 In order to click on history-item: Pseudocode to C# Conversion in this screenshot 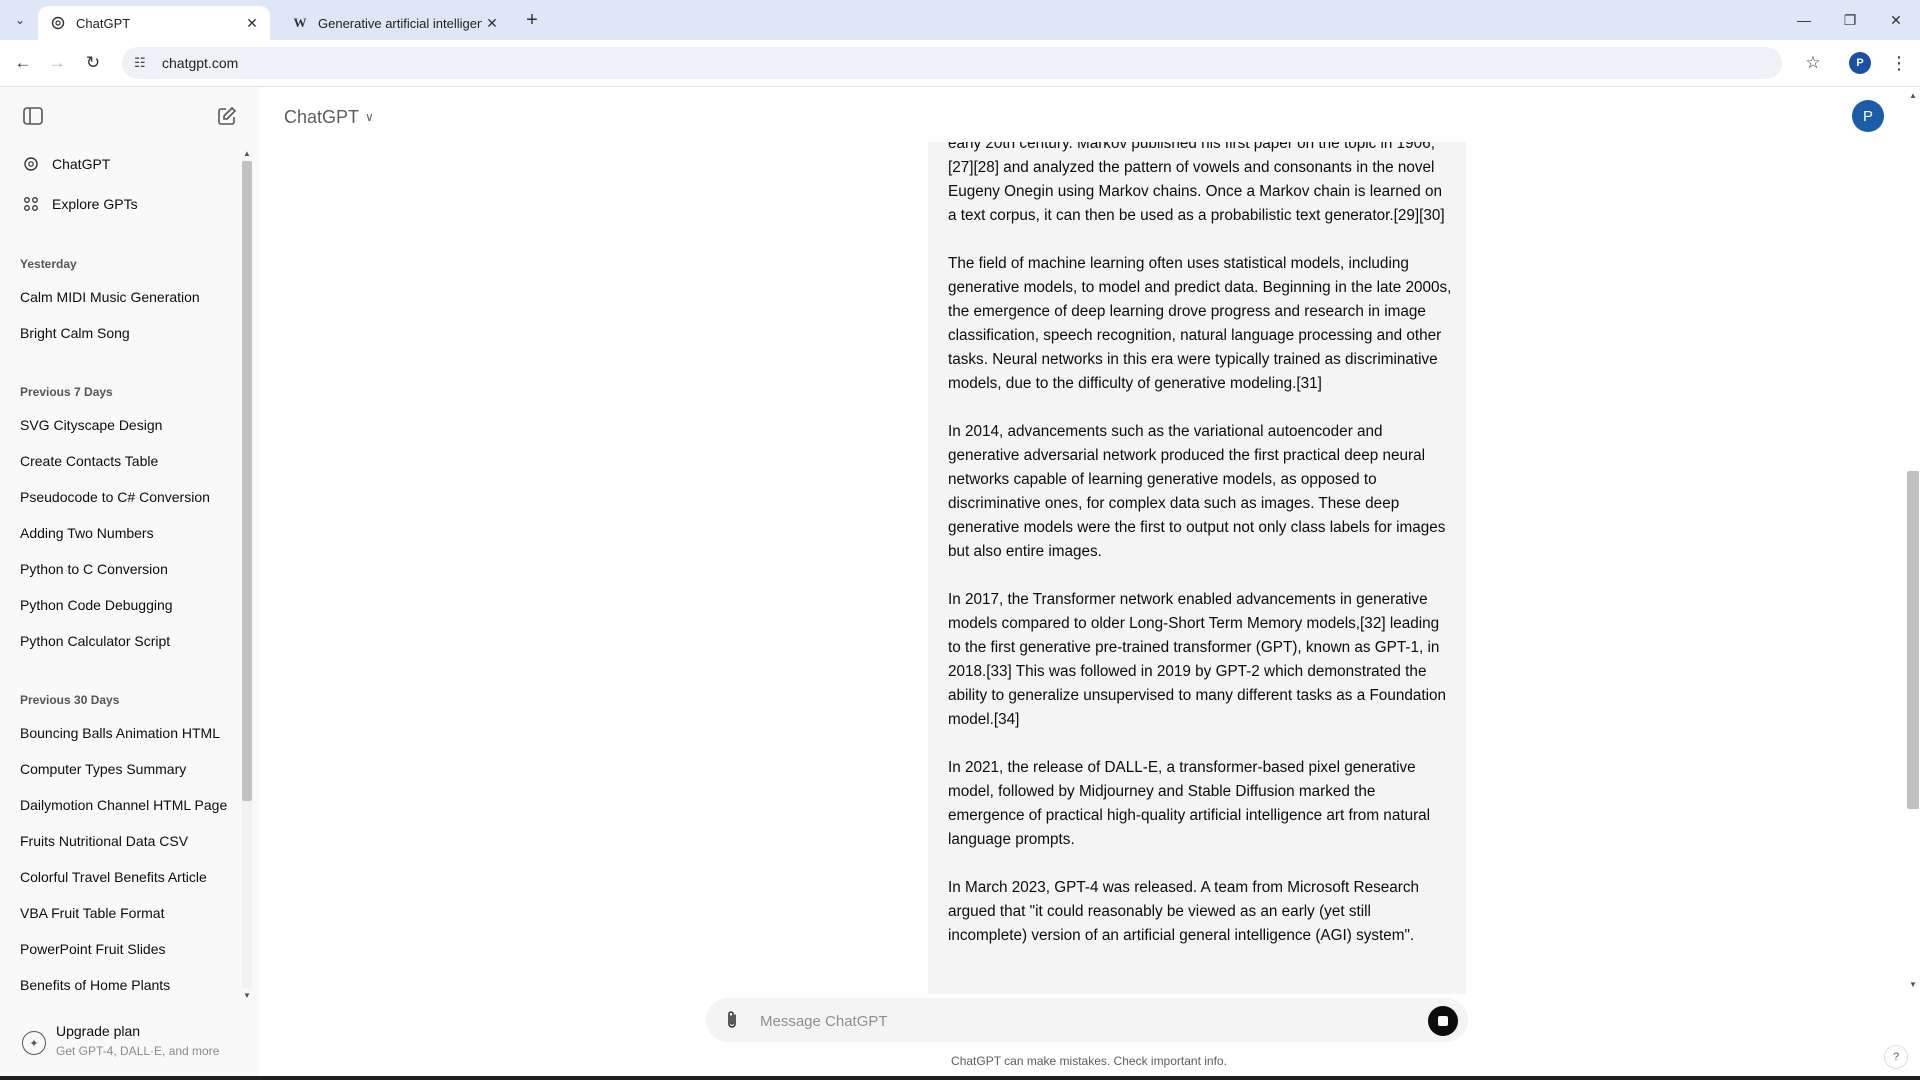, I will do `click(119, 497)`.